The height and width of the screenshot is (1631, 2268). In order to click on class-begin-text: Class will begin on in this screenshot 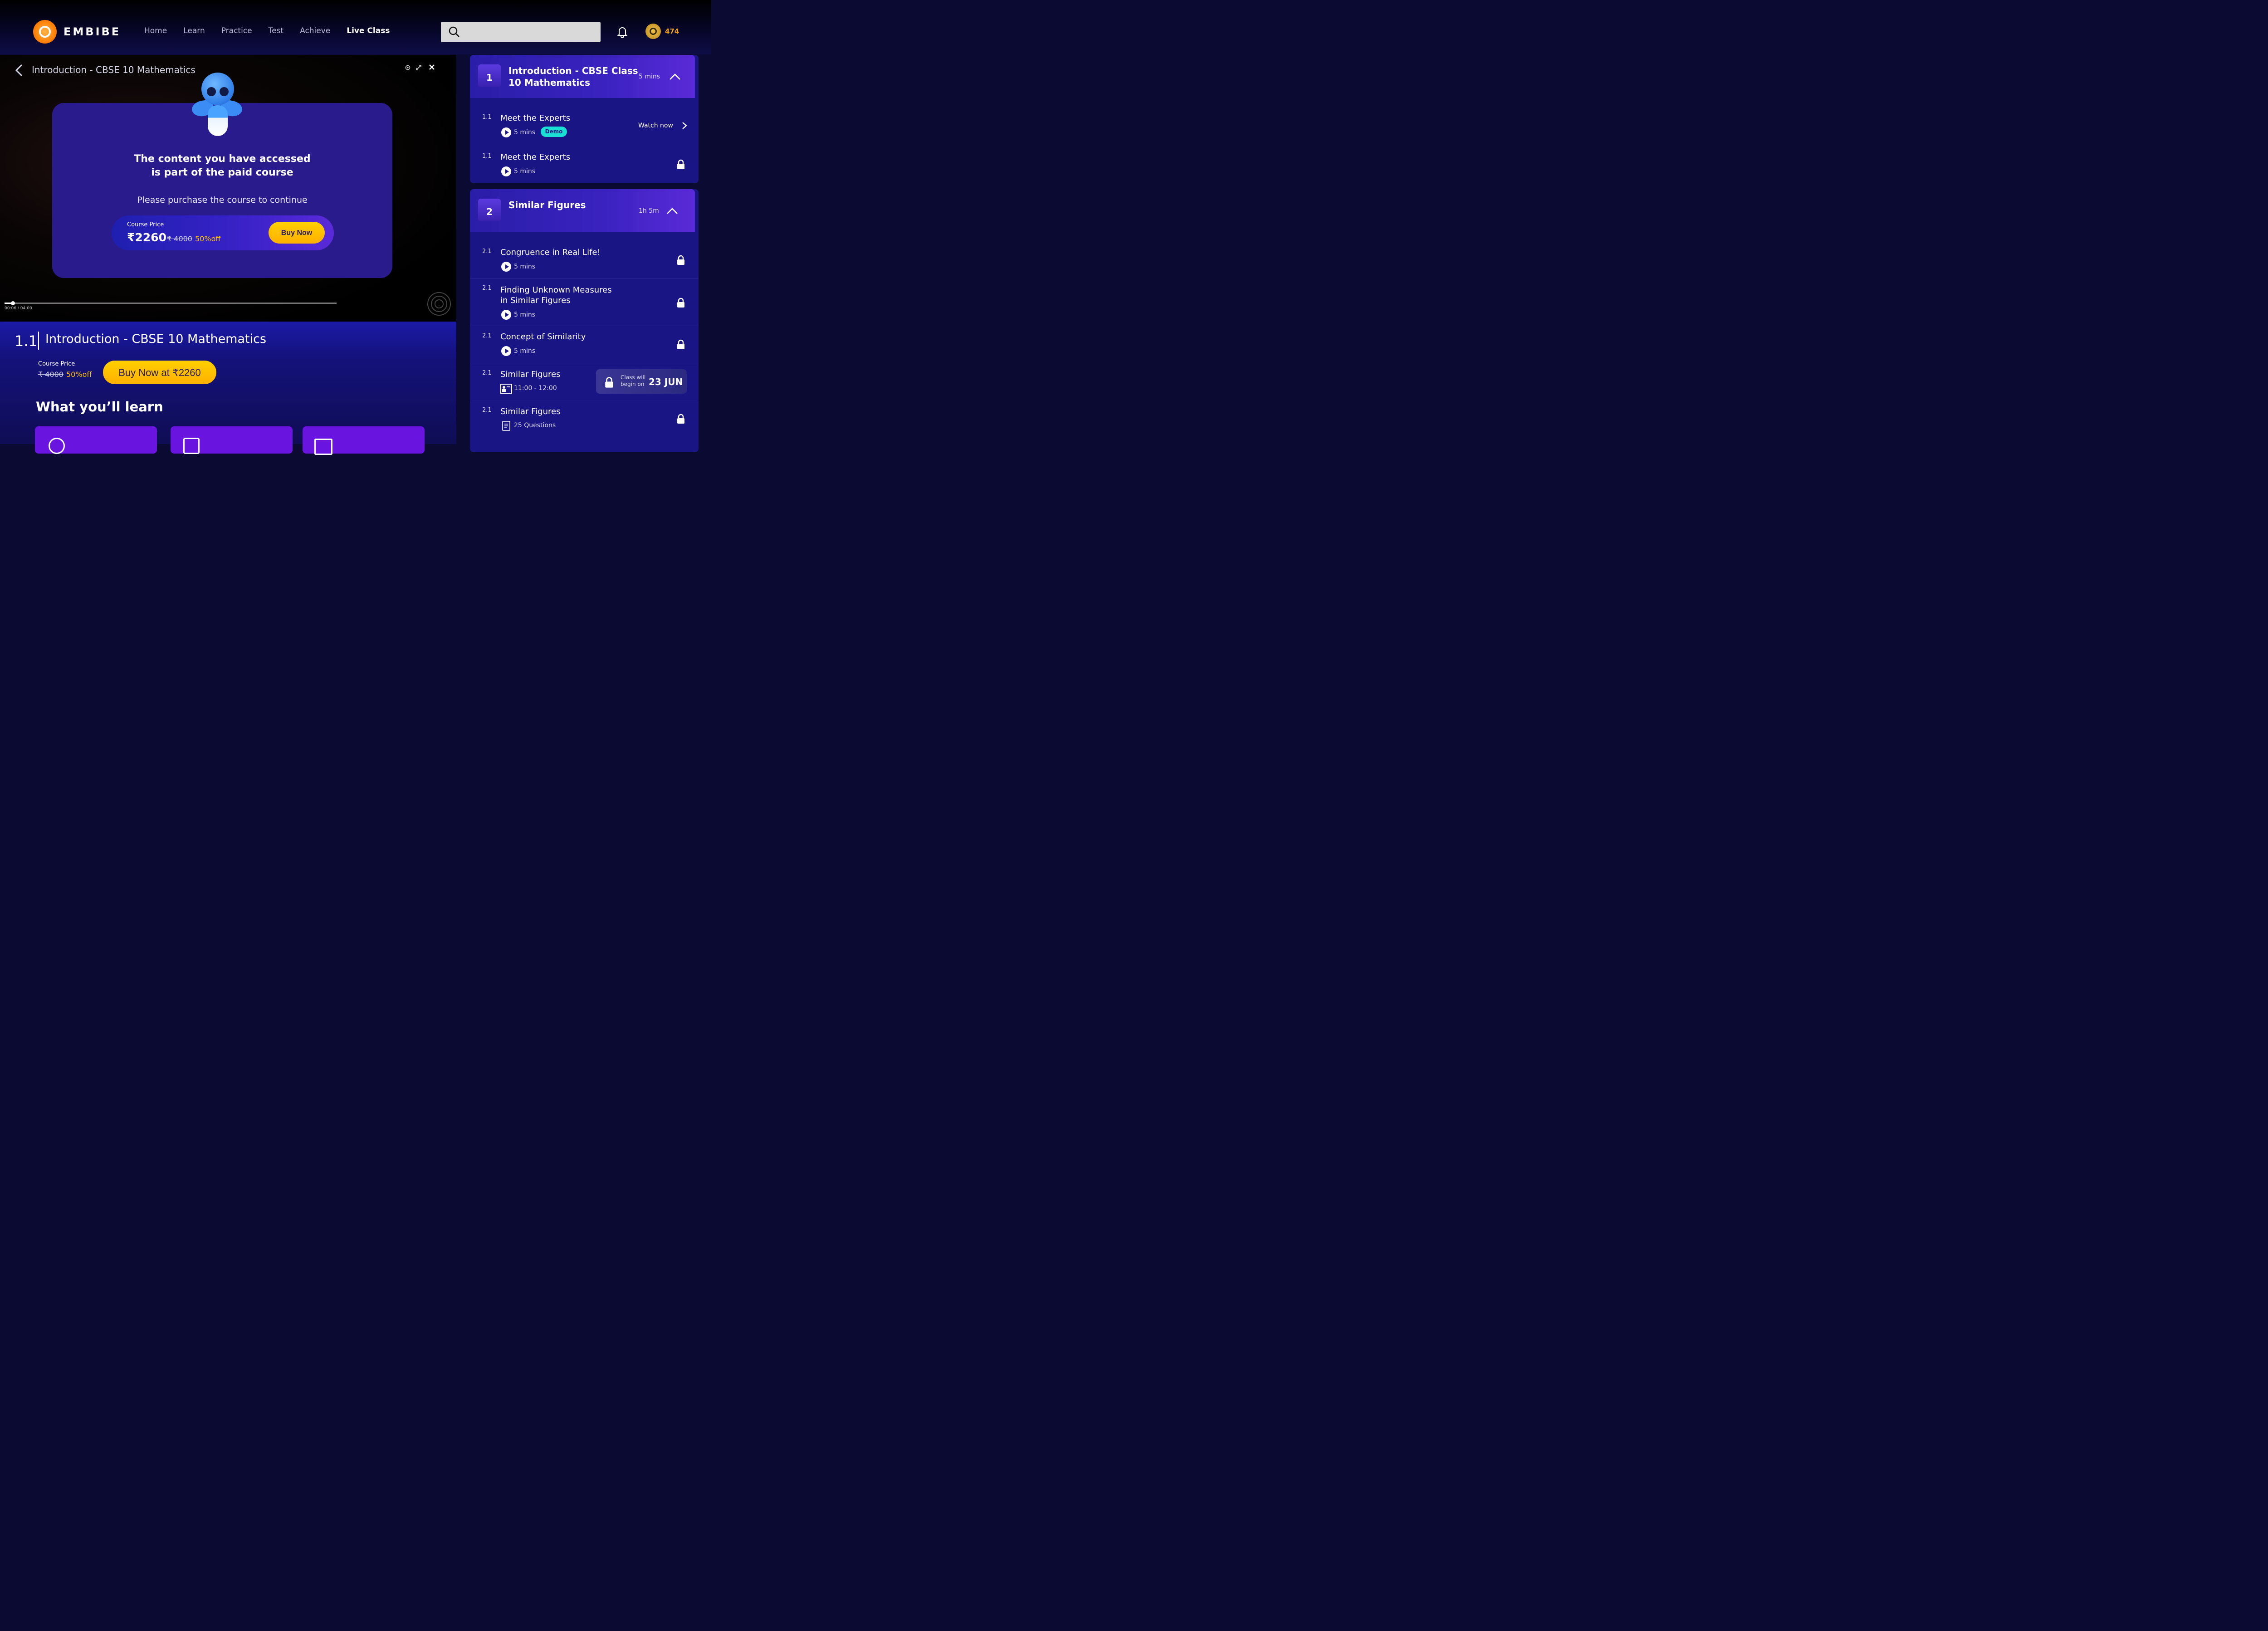, I will do `click(633, 381)`.